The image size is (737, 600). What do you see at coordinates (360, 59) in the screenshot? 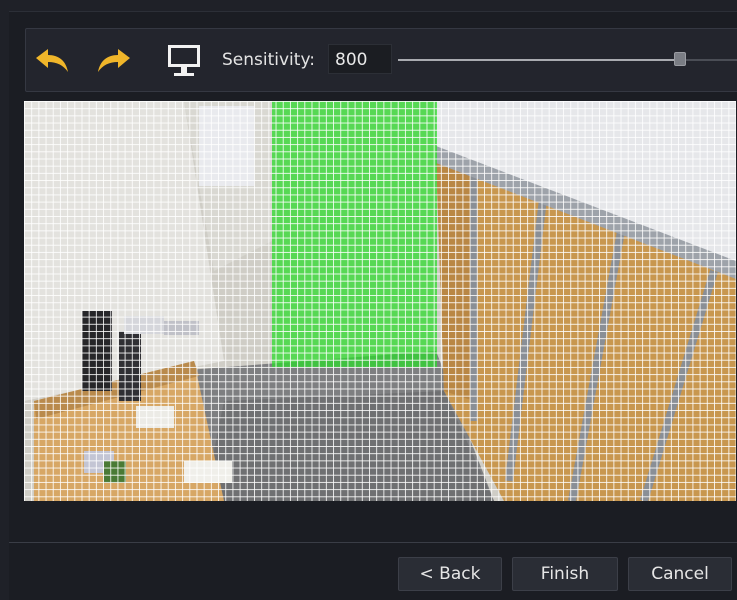
I see `sensitivity-input: 800` at bounding box center [360, 59].